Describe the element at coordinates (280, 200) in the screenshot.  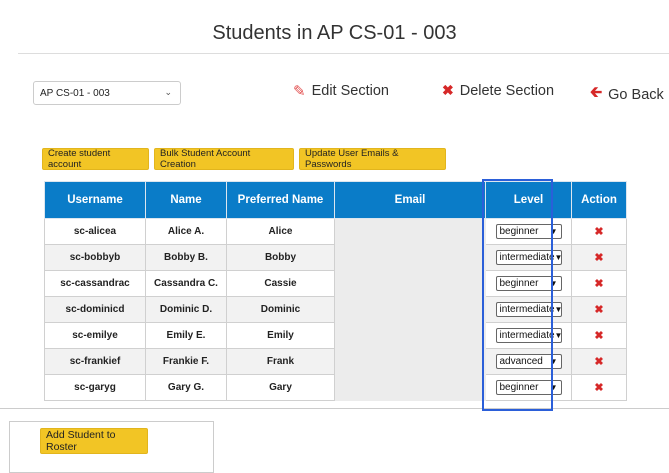
I see `header-preferred-name: Preferred Name` at that location.